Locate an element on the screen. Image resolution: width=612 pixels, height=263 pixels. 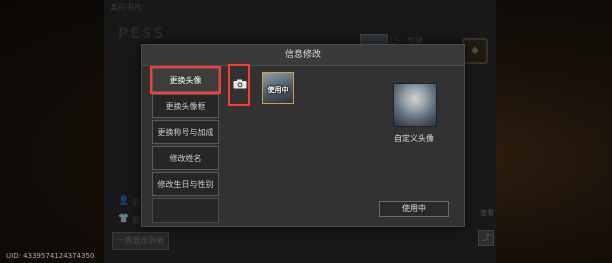
menu-item-change-birthday: 修改生日与性别 is located at coordinates (185, 184).